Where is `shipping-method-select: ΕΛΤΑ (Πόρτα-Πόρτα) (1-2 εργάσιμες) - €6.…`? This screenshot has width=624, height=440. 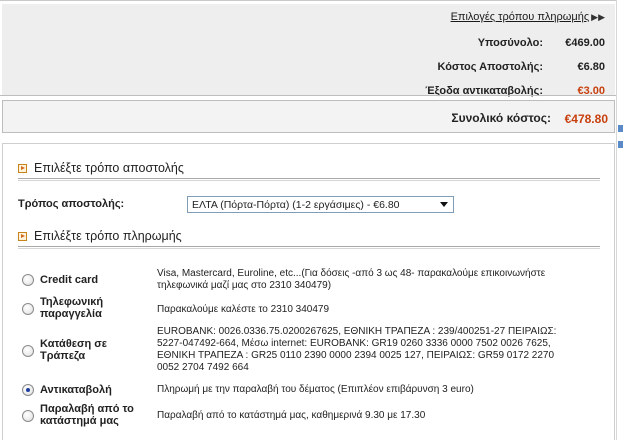 shipping-method-select: ΕΛΤΑ (Πόρτα-Πόρτα) (1-2 εργάσιμες) - €6.… is located at coordinates (320, 204).